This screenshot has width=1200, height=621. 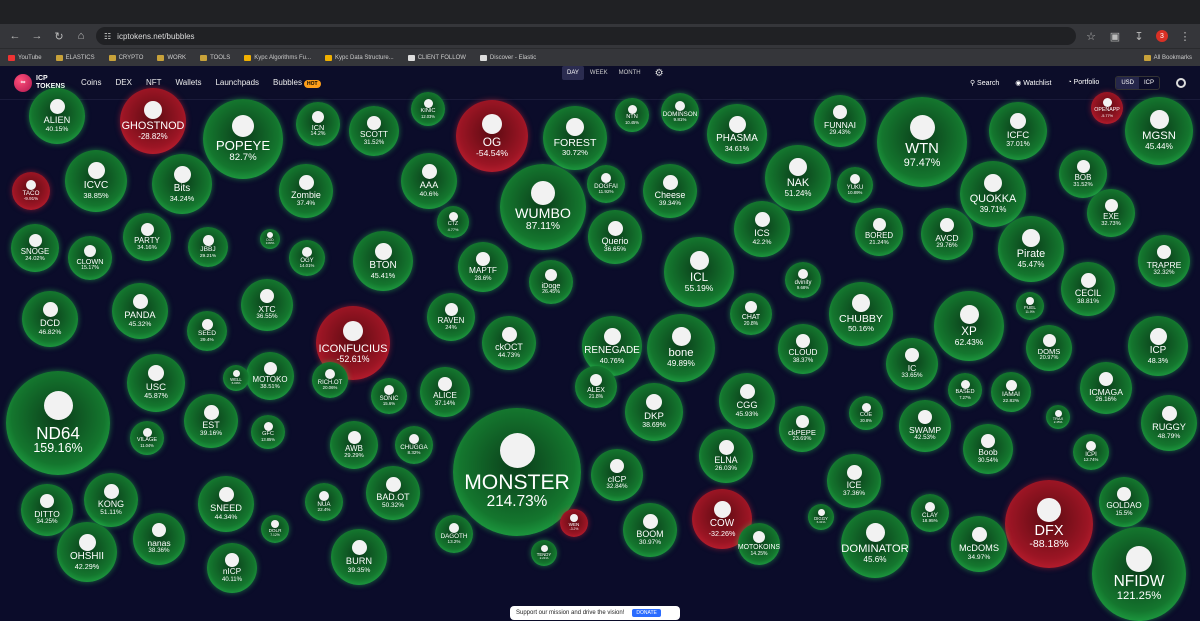 I want to click on bubble-icfc: ICFC 37.01%, so click(x=1018, y=131).